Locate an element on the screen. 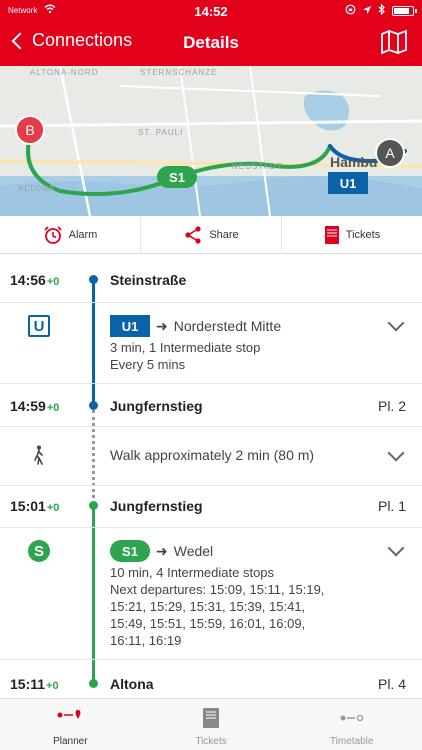  status-icons is located at coordinates (381, 10).